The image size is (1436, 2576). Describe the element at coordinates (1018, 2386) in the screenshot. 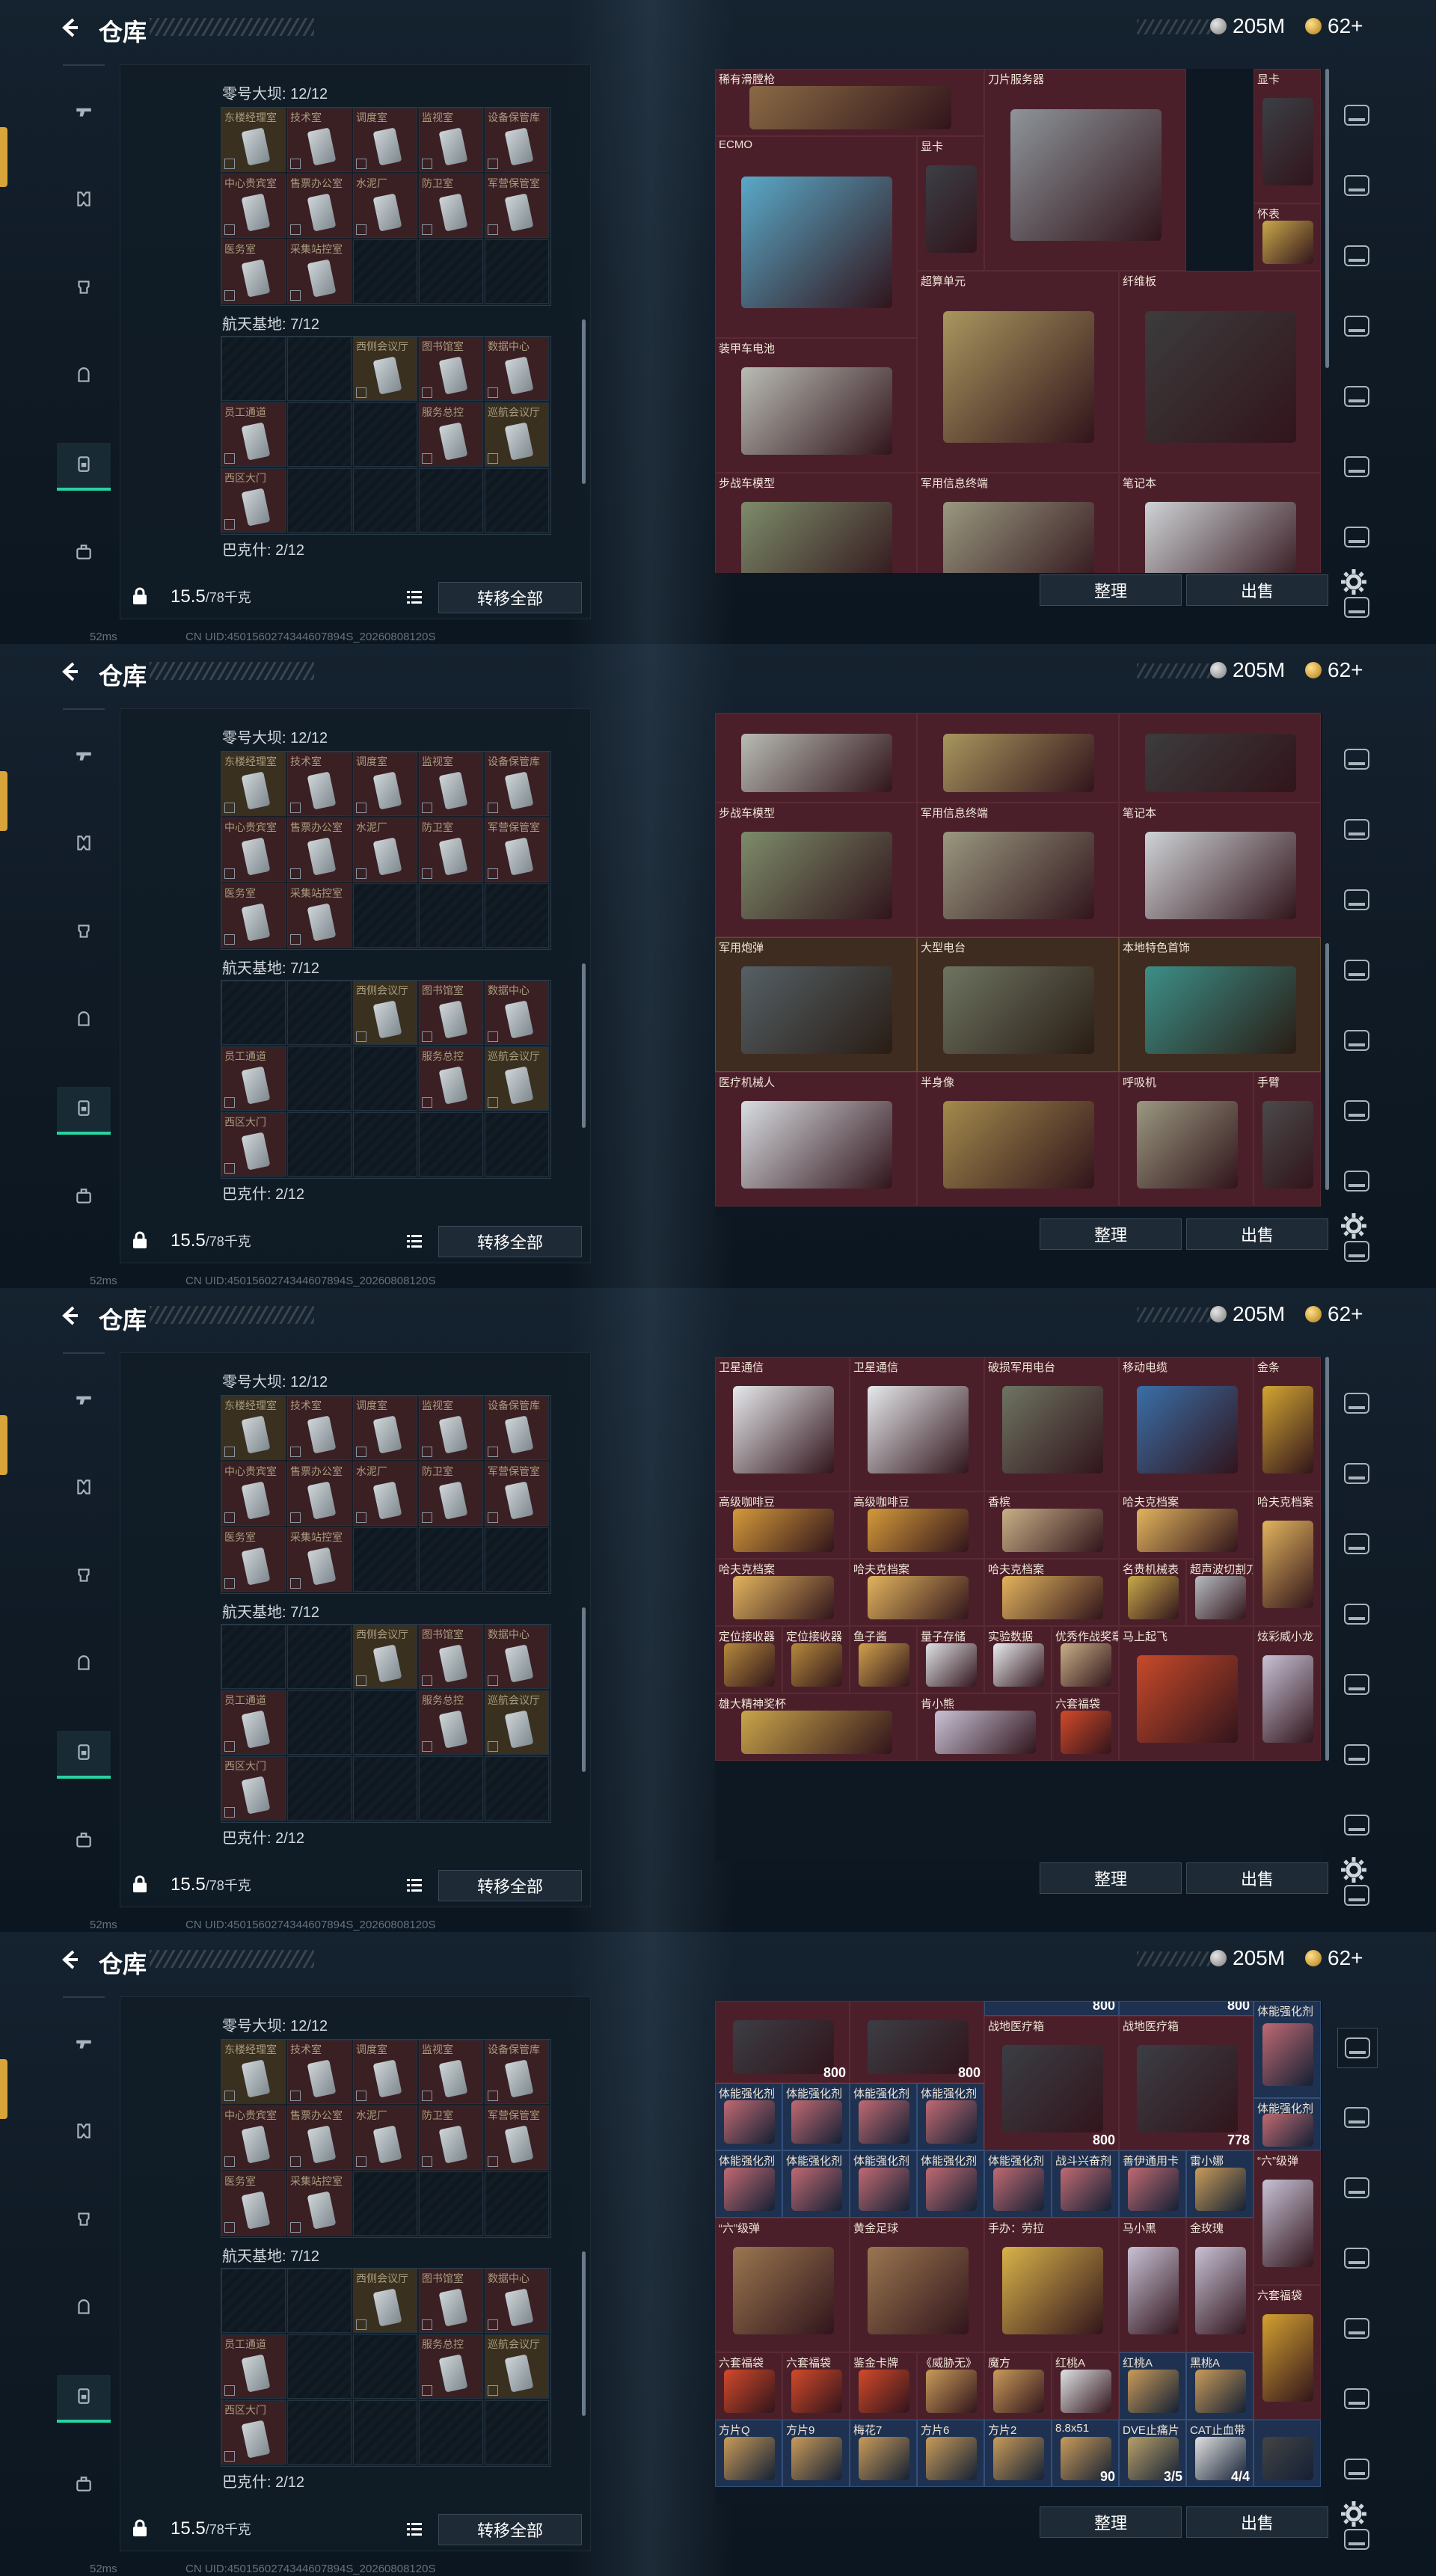

I see `stash-item: 魔方` at that location.